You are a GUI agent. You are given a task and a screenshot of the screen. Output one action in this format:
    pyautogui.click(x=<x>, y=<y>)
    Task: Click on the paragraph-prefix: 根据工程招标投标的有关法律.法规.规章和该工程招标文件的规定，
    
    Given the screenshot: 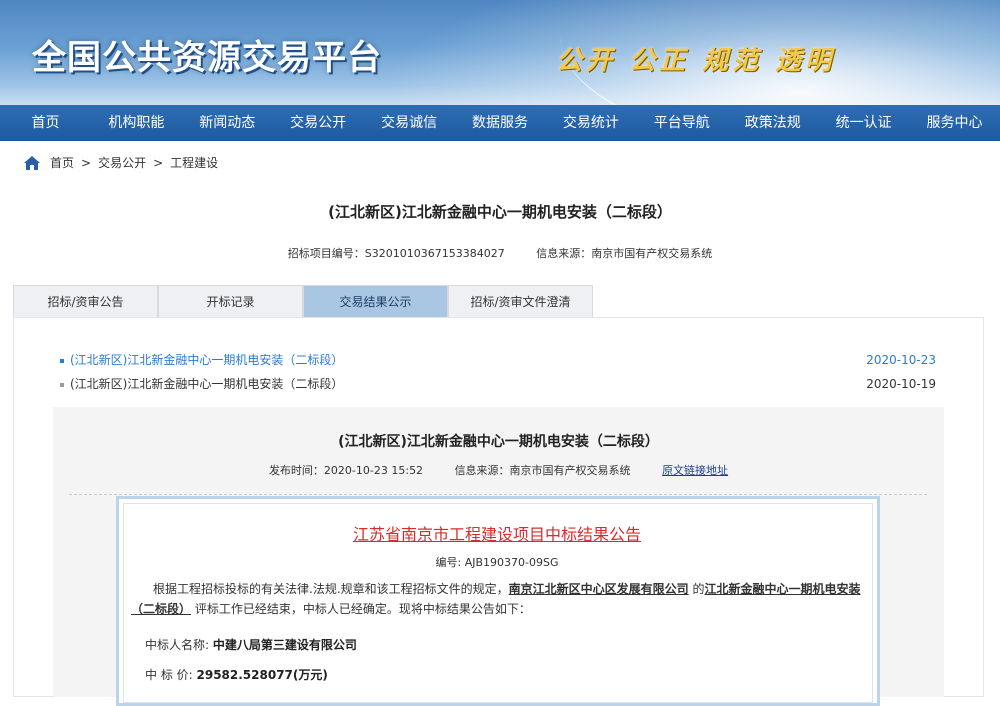 What is the action you would take?
    pyautogui.click(x=331, y=589)
    